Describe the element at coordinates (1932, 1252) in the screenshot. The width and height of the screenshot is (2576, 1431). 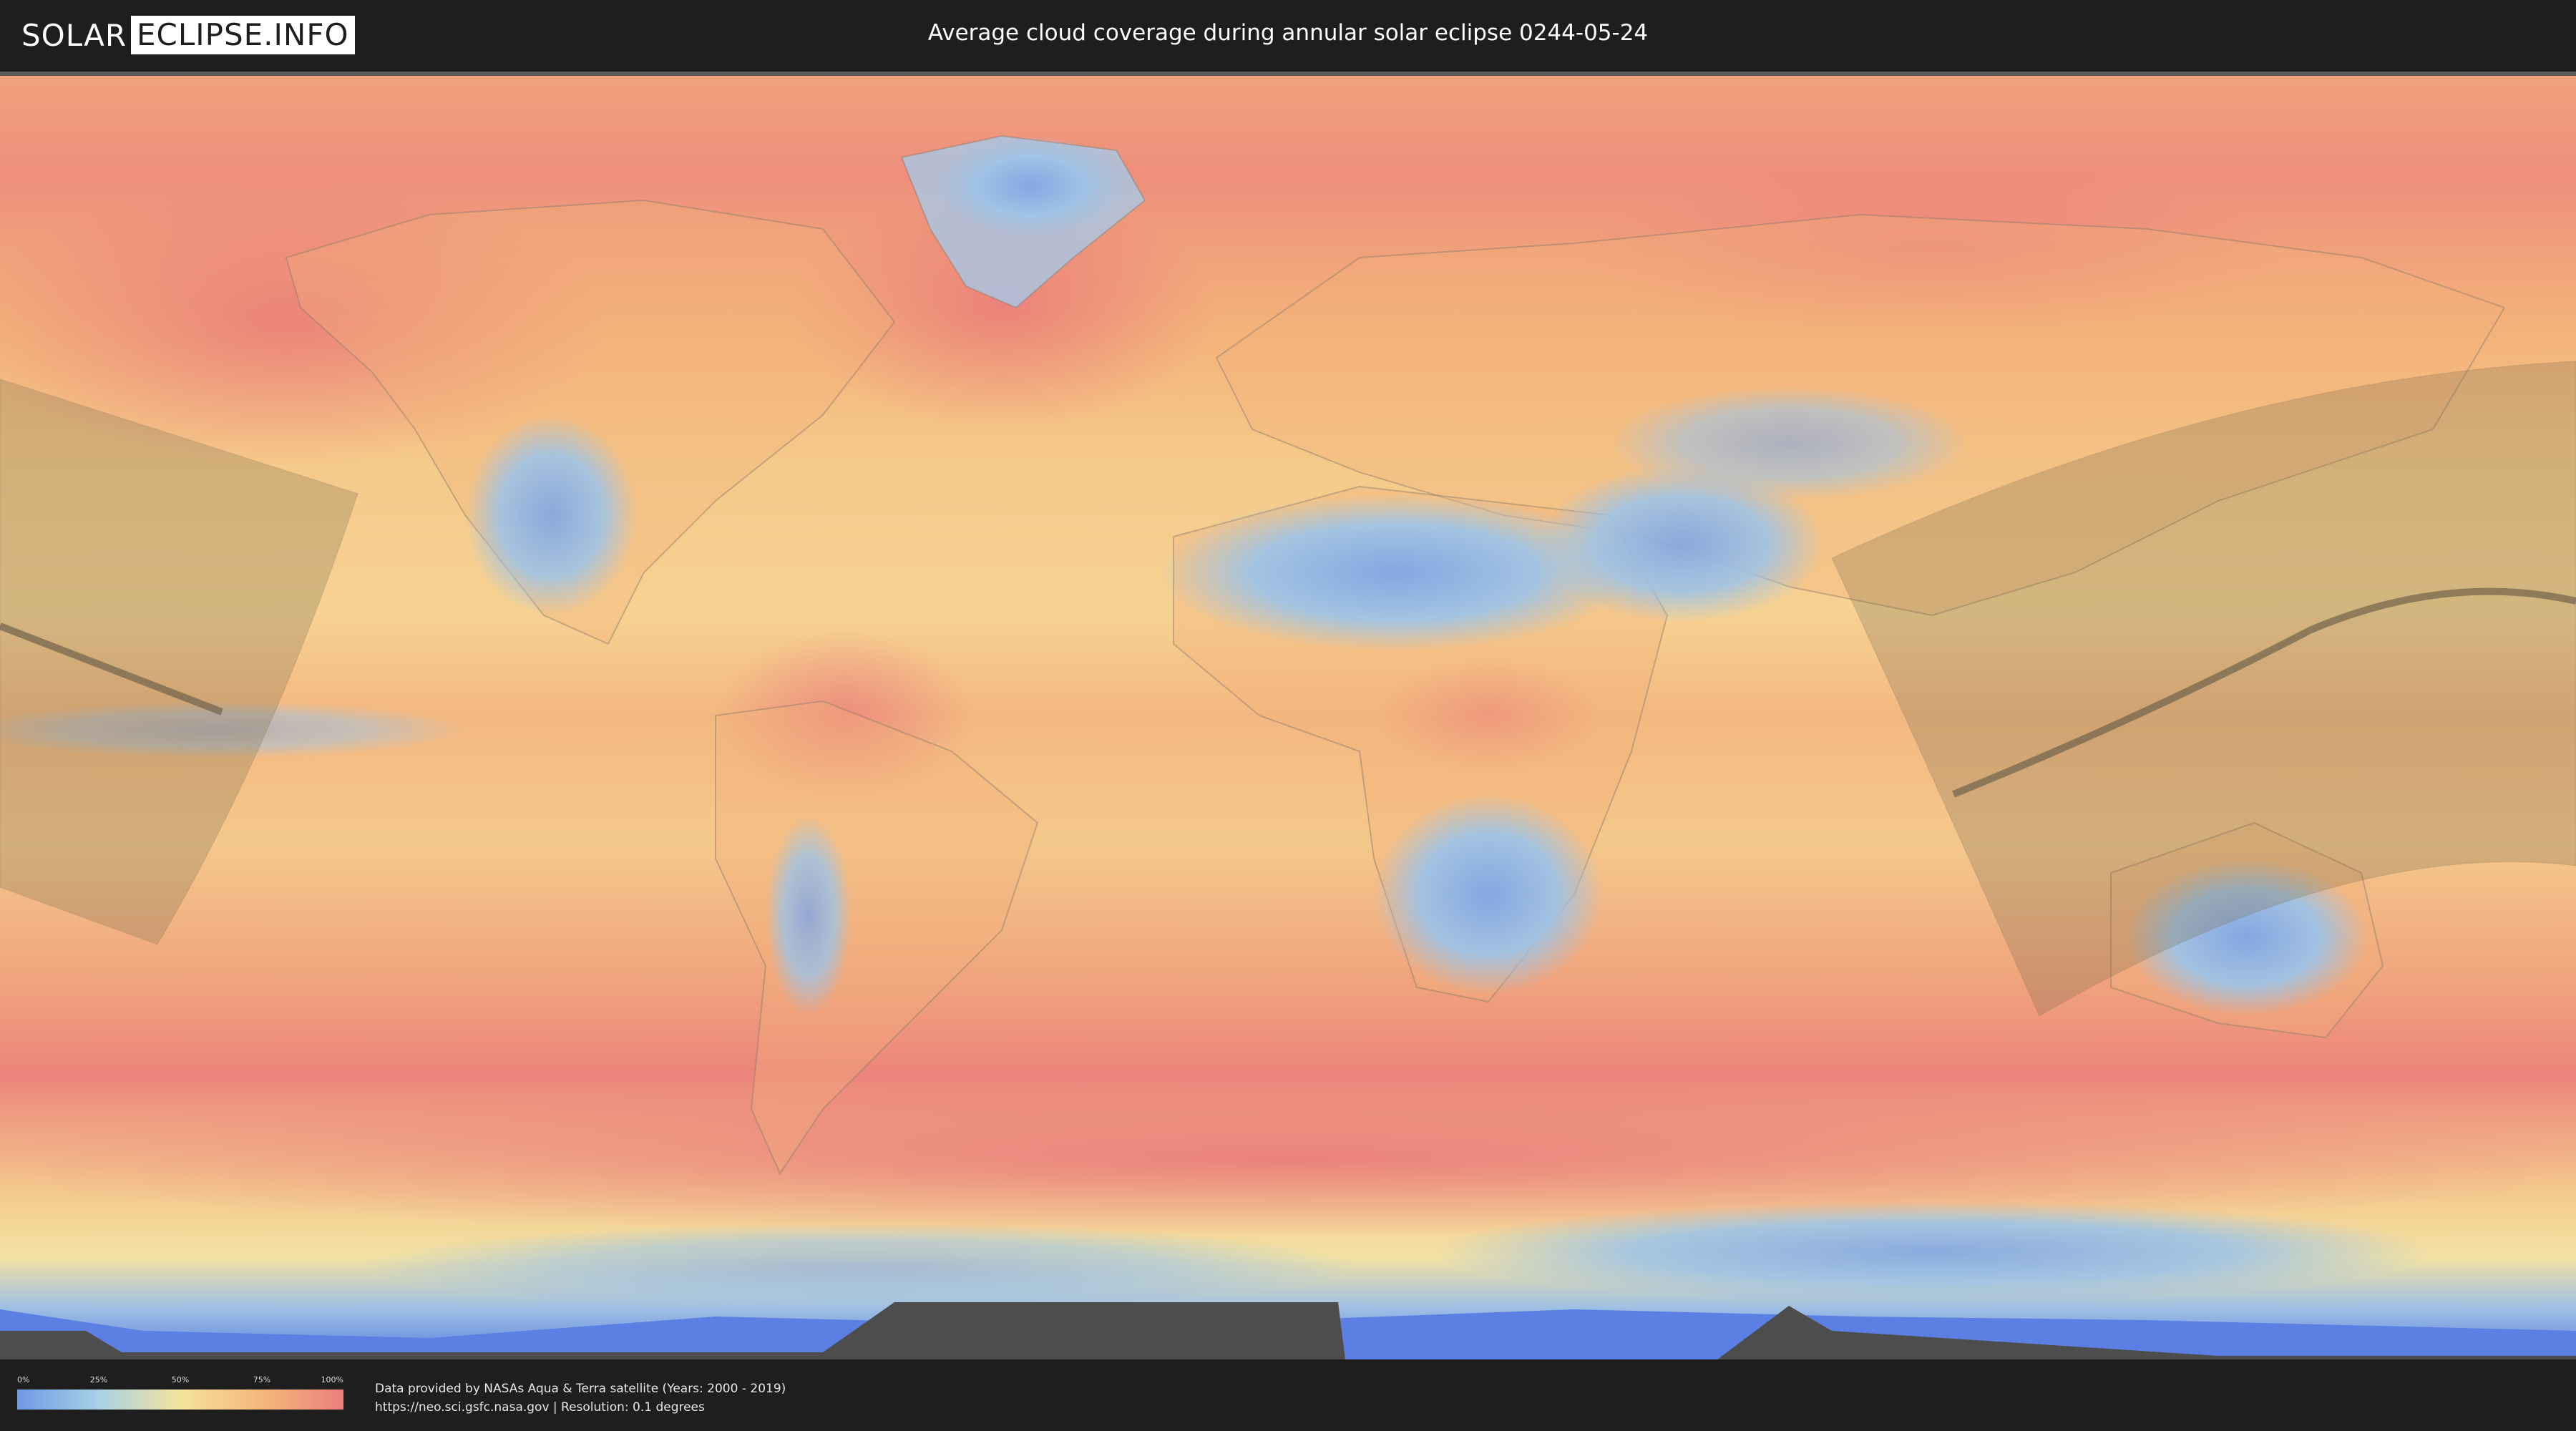
I see `antarctica-clear-area` at that location.